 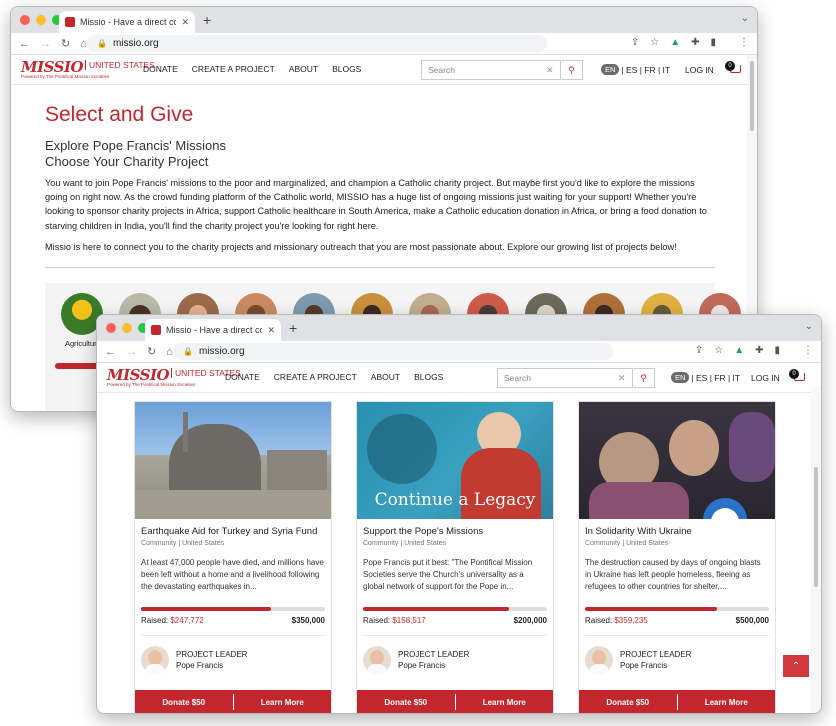 I want to click on project-leader: PROJECT LEADER Pope Francis, so click(x=677, y=655).